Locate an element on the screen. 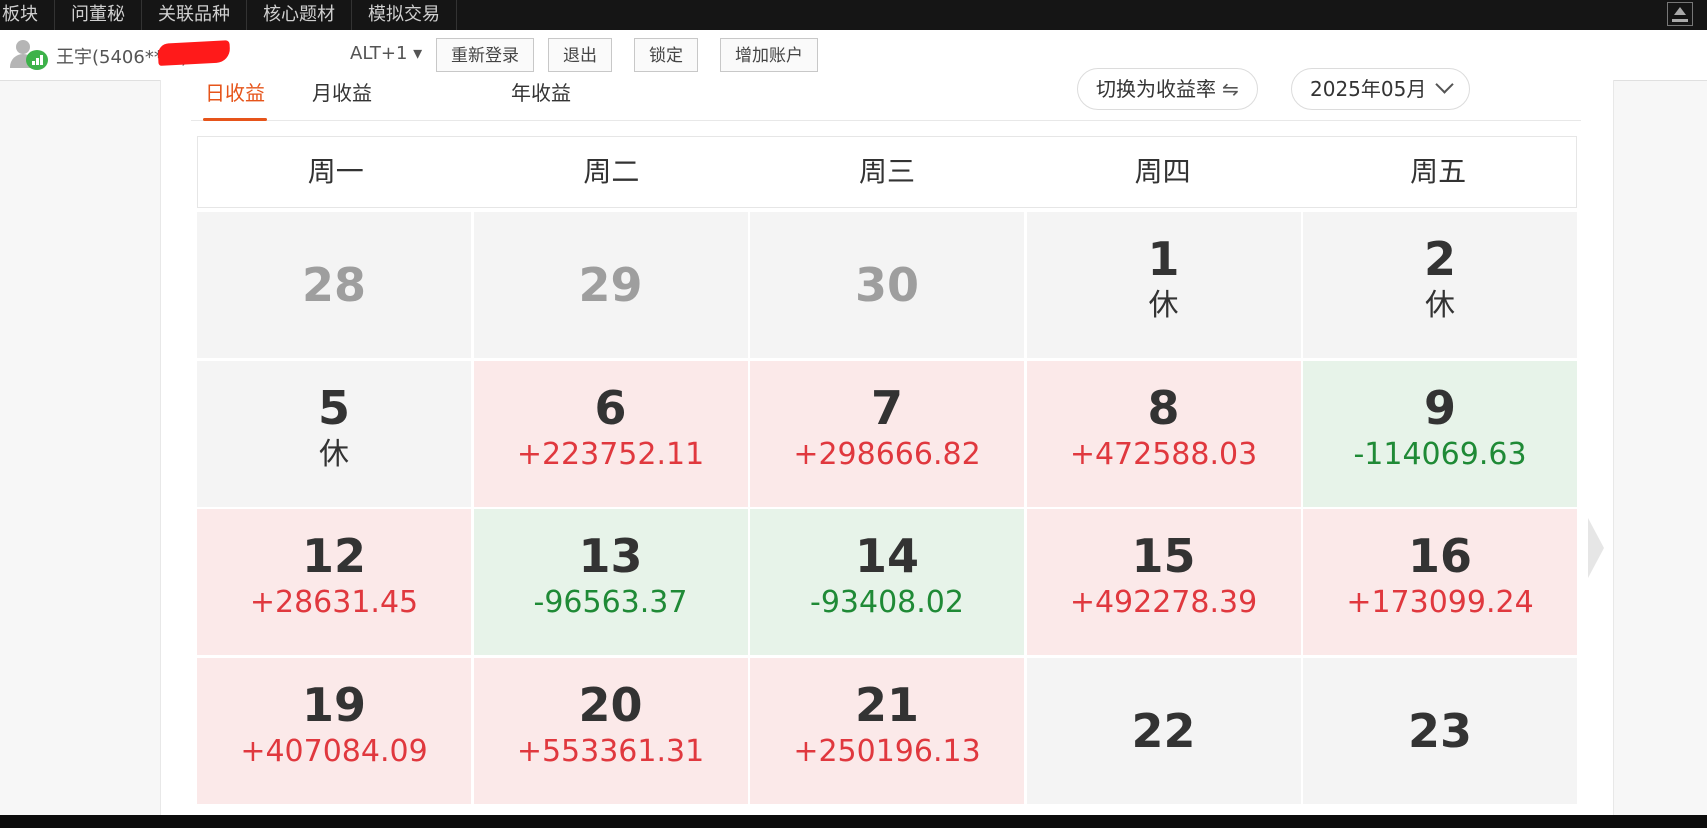  daily-profit-value: +407084.09 is located at coordinates (334, 751).